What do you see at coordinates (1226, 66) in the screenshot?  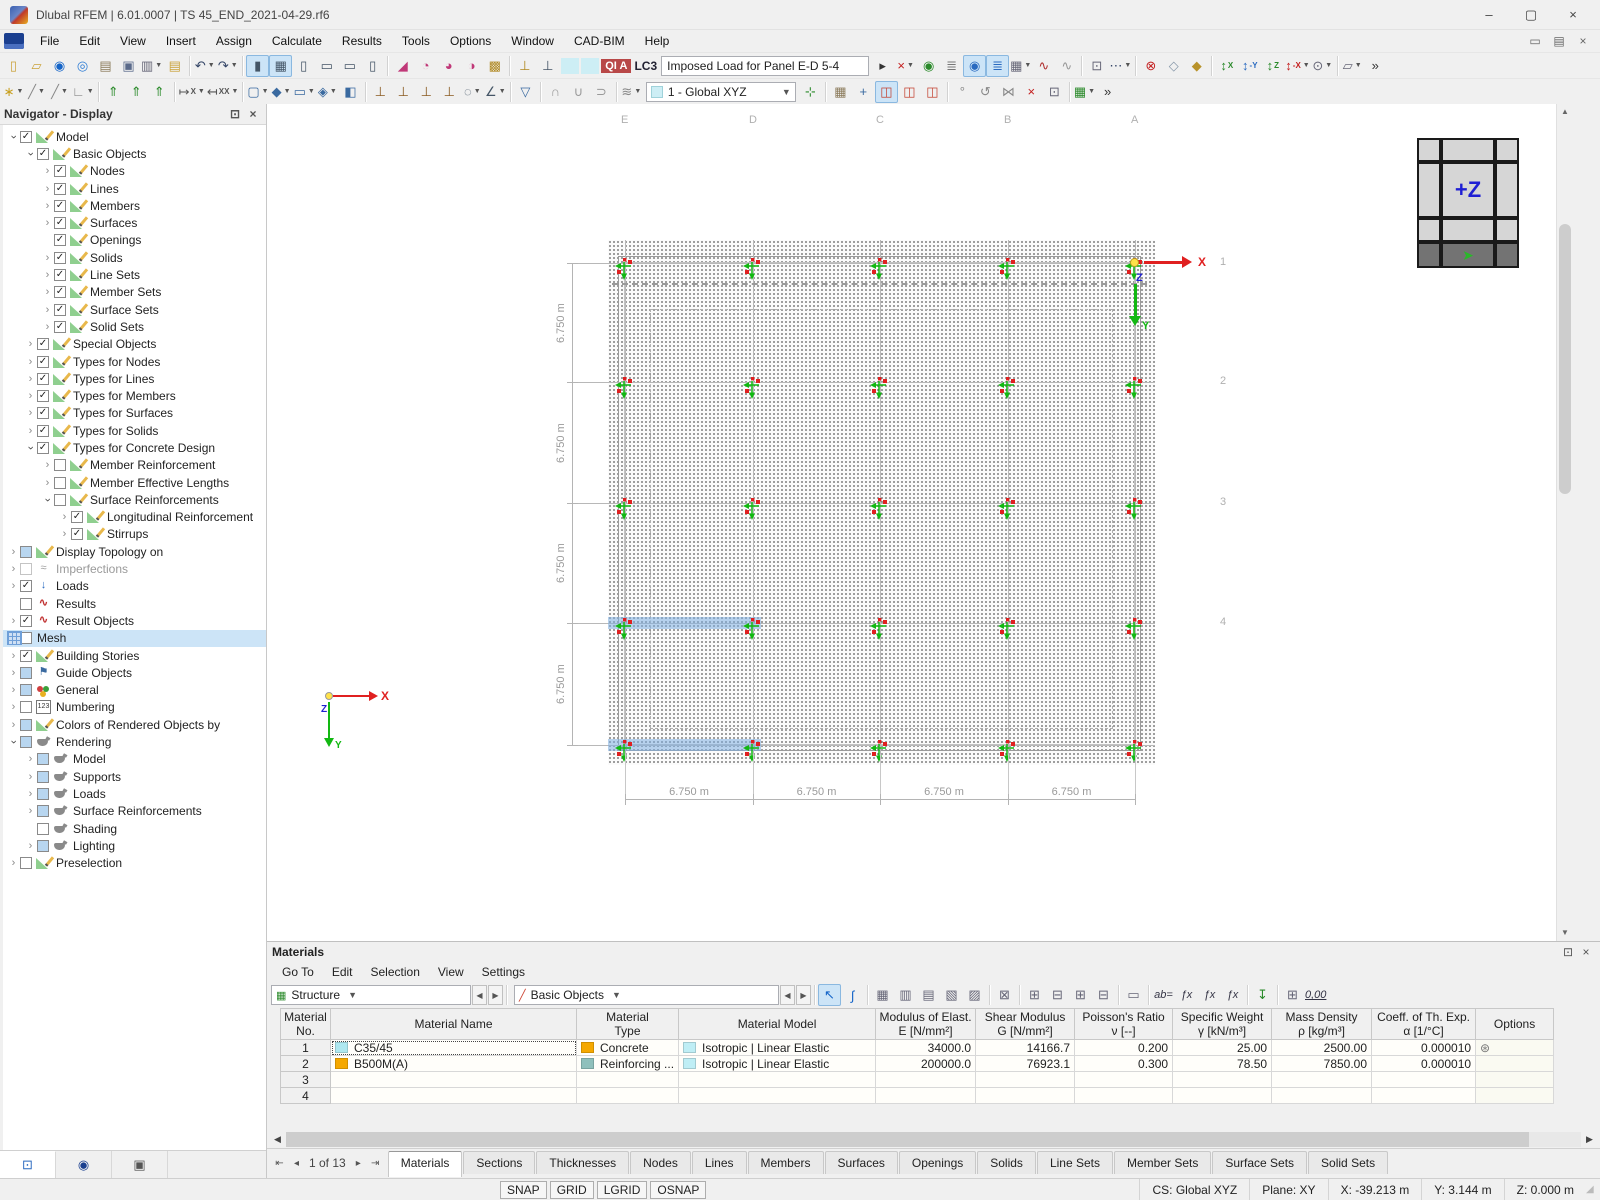 I see `view-x-button: ↕ X` at bounding box center [1226, 66].